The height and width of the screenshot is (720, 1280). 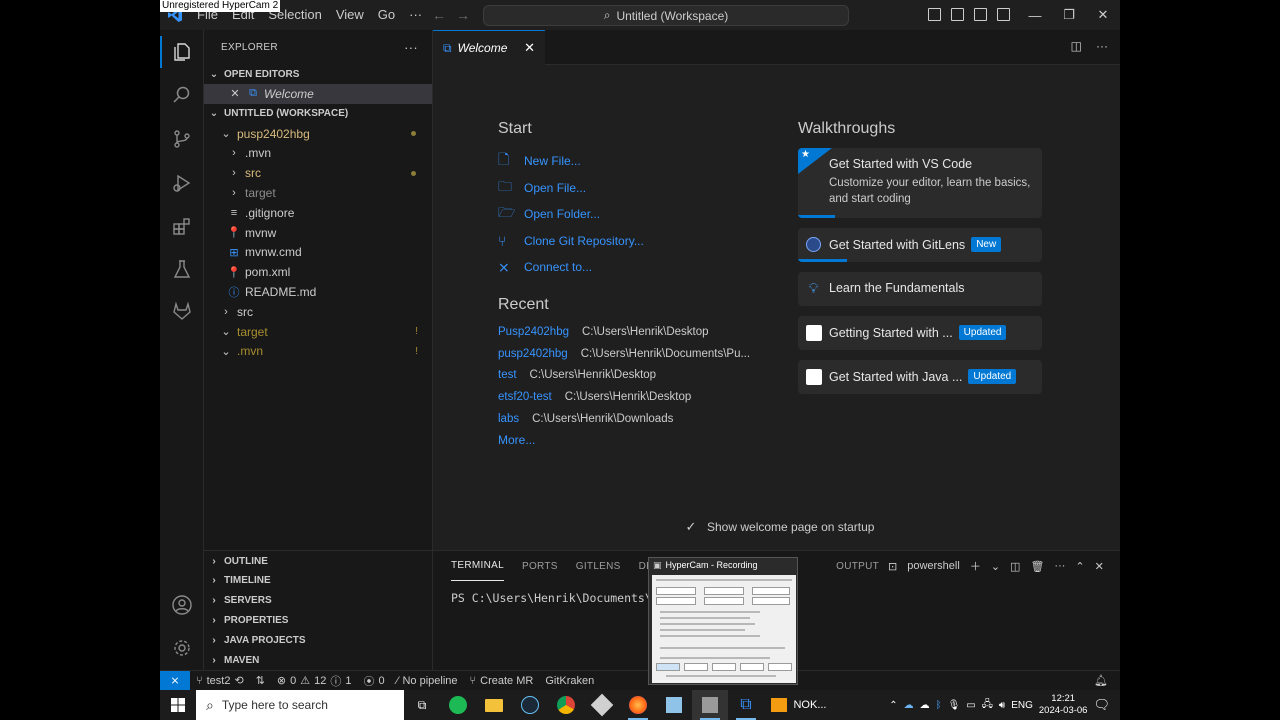 What do you see at coordinates (318, 213) in the screenshot?
I see `tree-item: ≡ .gitignore` at bounding box center [318, 213].